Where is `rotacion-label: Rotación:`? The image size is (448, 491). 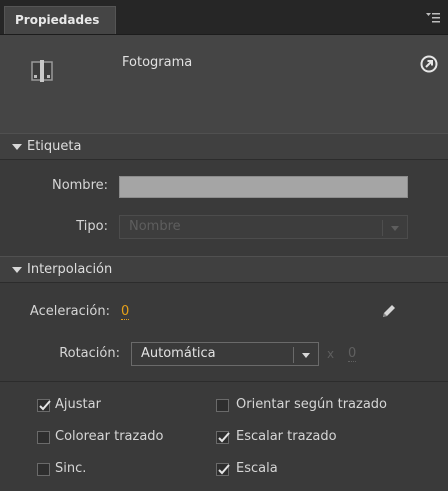
rotacion-label: Rotación: is located at coordinates (89, 353).